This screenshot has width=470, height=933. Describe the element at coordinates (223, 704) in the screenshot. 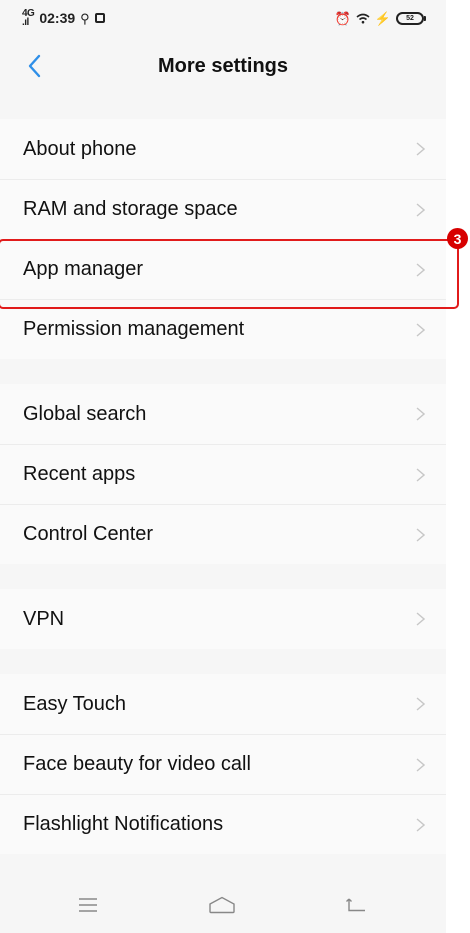

I see `settings-item-easy-touch: Easy Touch` at that location.